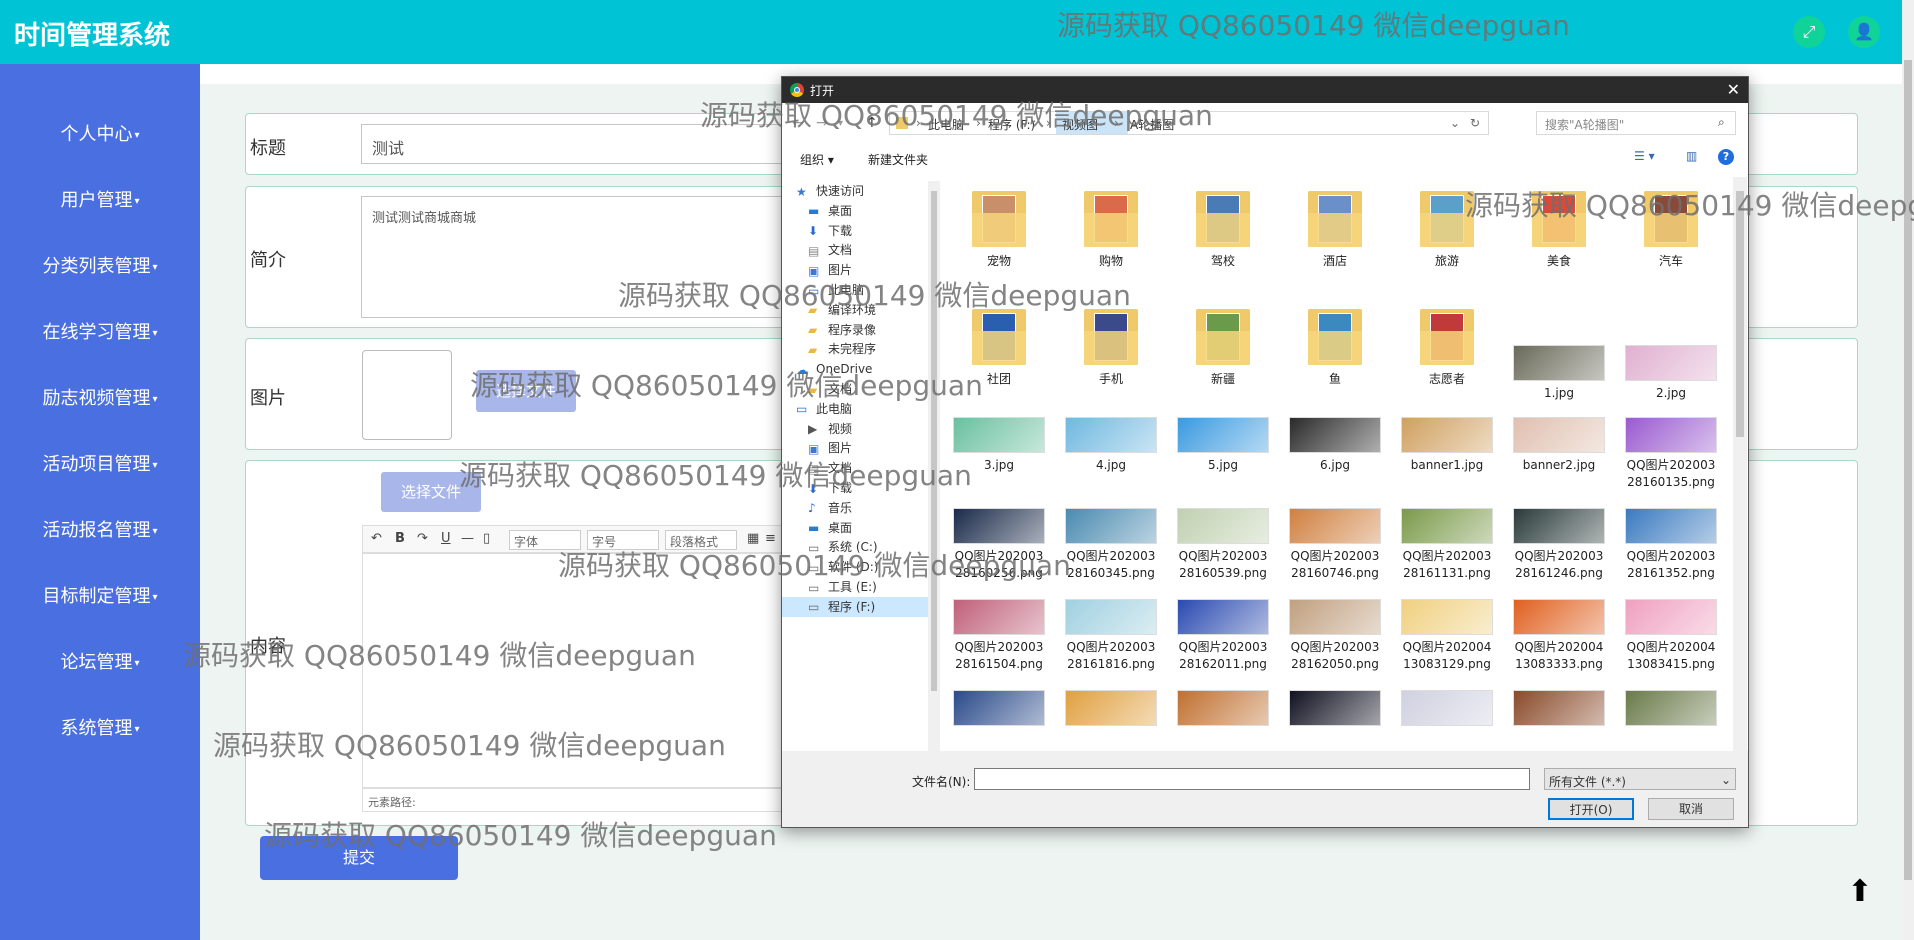 The image size is (1914, 940). What do you see at coordinates (1252, 779) in the screenshot?
I see `filename-input` at bounding box center [1252, 779].